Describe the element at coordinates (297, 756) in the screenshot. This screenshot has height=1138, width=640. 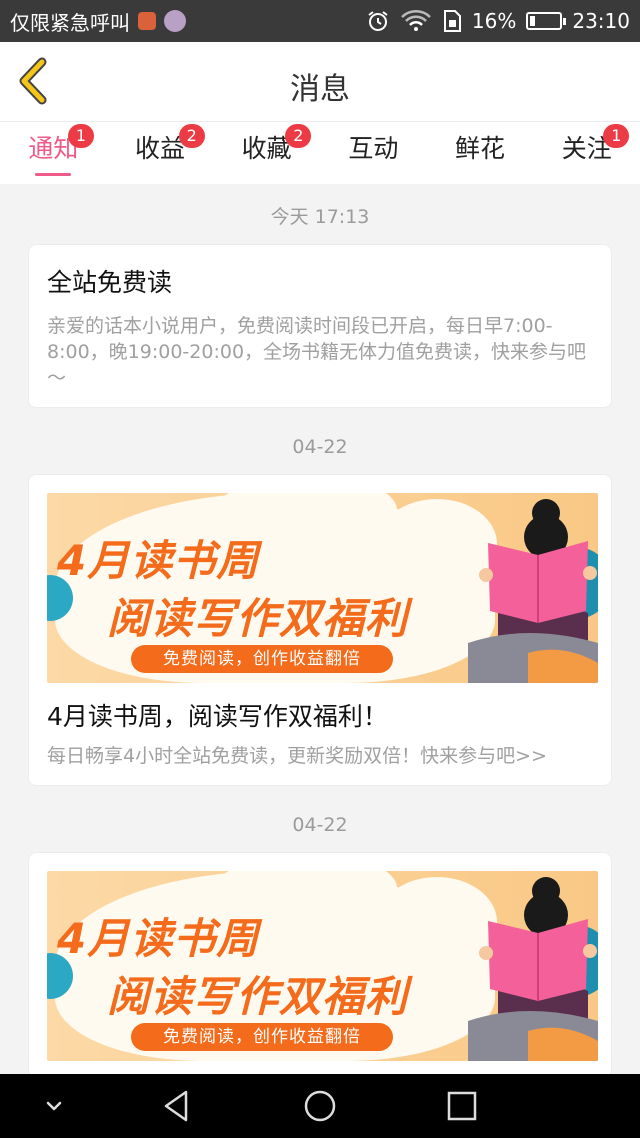
I see `message-body: 每日畅享4小时全站免费读，更新奖励双倍！快来参与吧>>` at that location.